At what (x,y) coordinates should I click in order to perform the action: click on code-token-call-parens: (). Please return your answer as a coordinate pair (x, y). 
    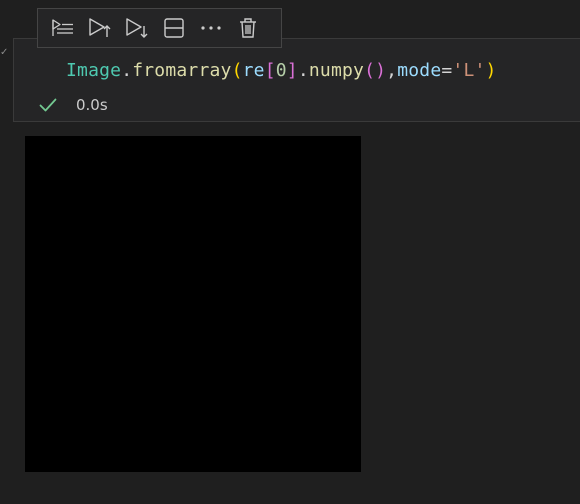
    Looking at the image, I should click on (375, 70).